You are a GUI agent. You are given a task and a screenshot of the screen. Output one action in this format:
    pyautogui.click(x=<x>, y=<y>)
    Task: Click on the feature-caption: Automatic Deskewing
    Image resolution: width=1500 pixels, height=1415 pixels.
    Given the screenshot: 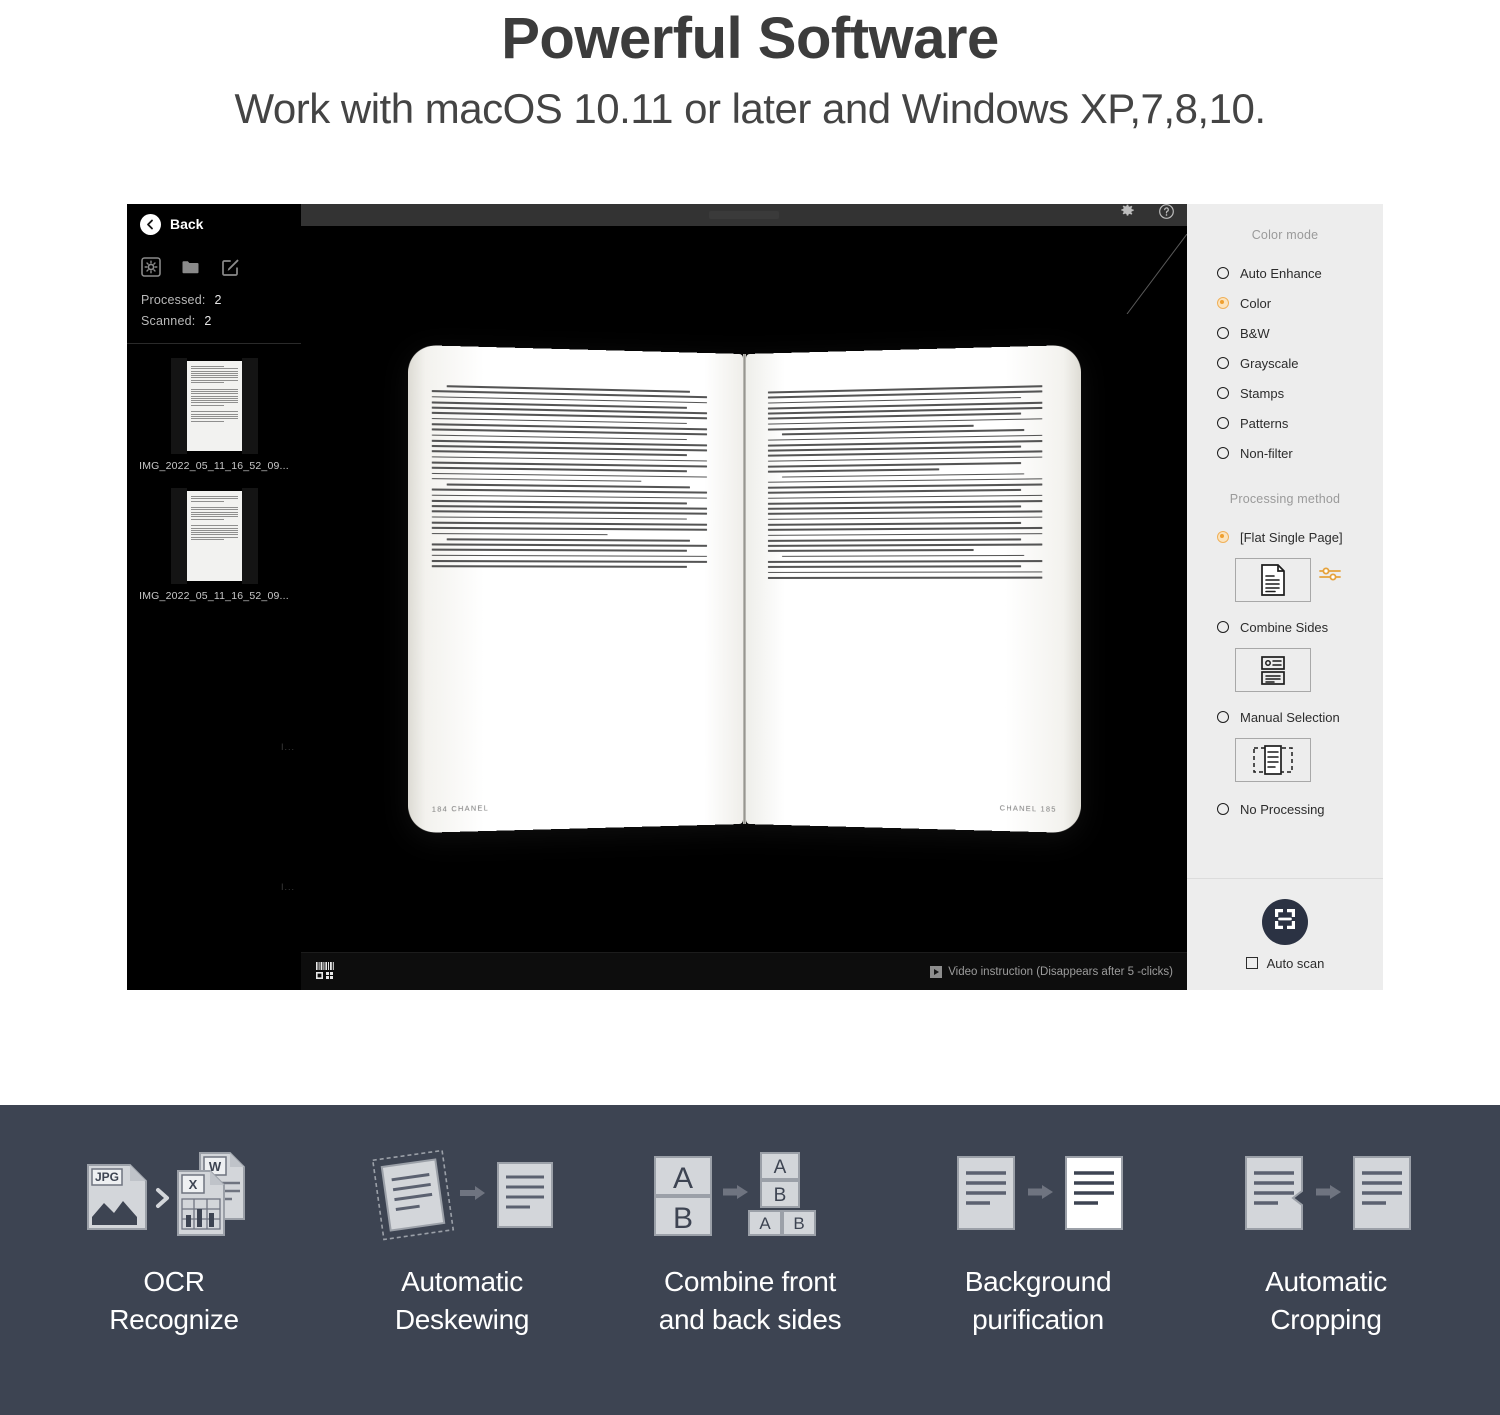 What is the action you would take?
    pyautogui.click(x=462, y=1301)
    